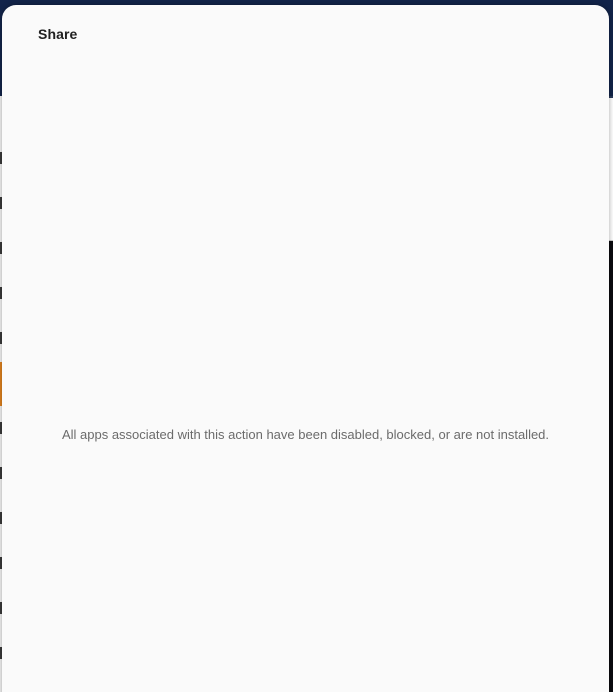  Describe the element at coordinates (58, 34) in the screenshot. I see `share-sheet-title: Share` at that location.